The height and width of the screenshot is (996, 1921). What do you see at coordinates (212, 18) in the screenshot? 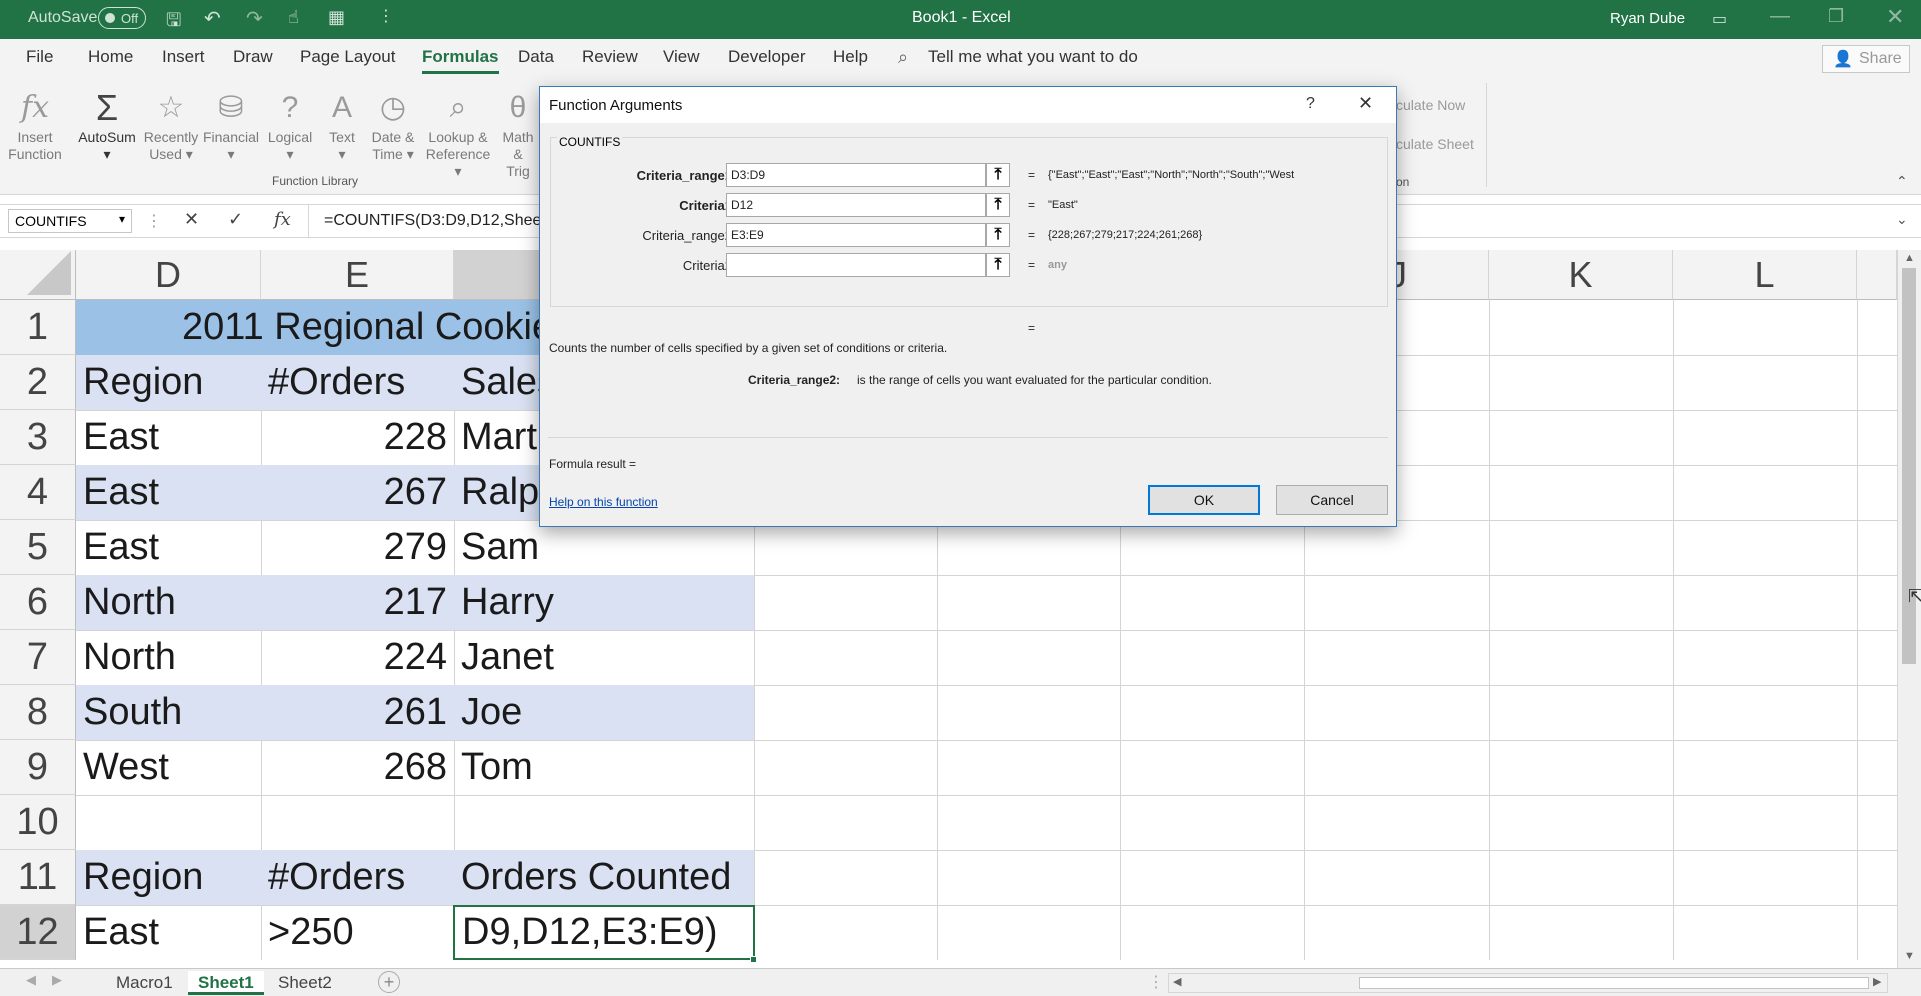
I see `undo-icon: ↶` at bounding box center [212, 18].